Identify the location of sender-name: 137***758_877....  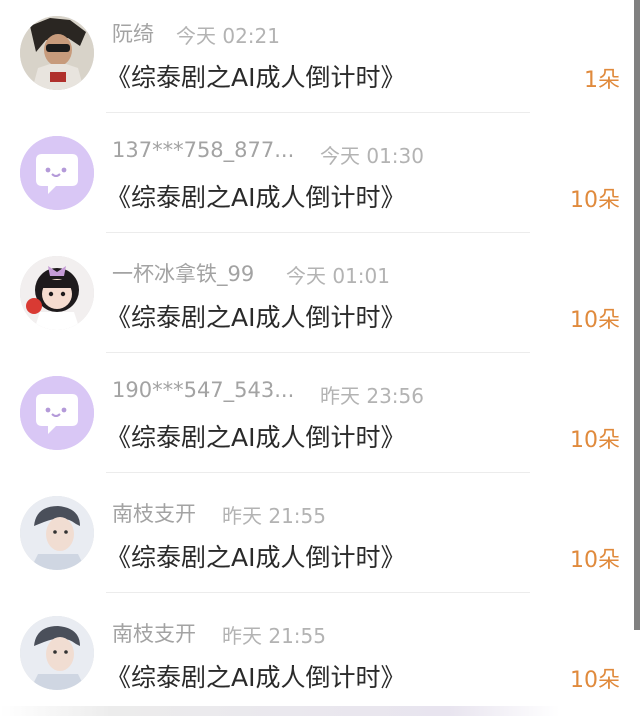
(203, 150).